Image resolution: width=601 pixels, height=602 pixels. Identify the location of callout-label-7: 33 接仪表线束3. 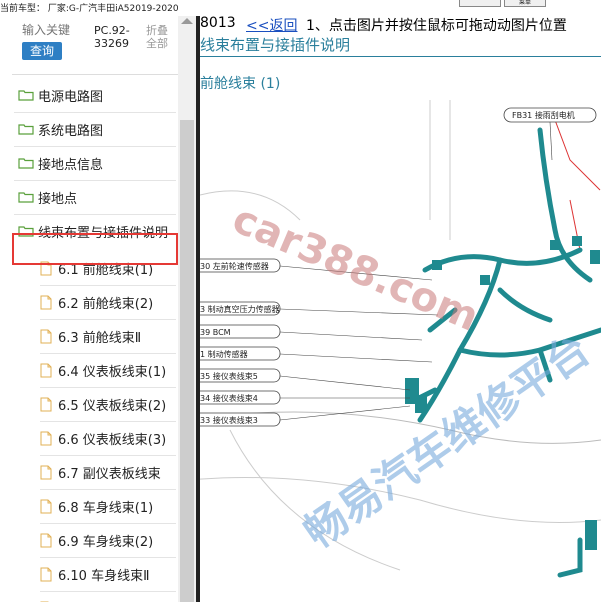
(305, 416).